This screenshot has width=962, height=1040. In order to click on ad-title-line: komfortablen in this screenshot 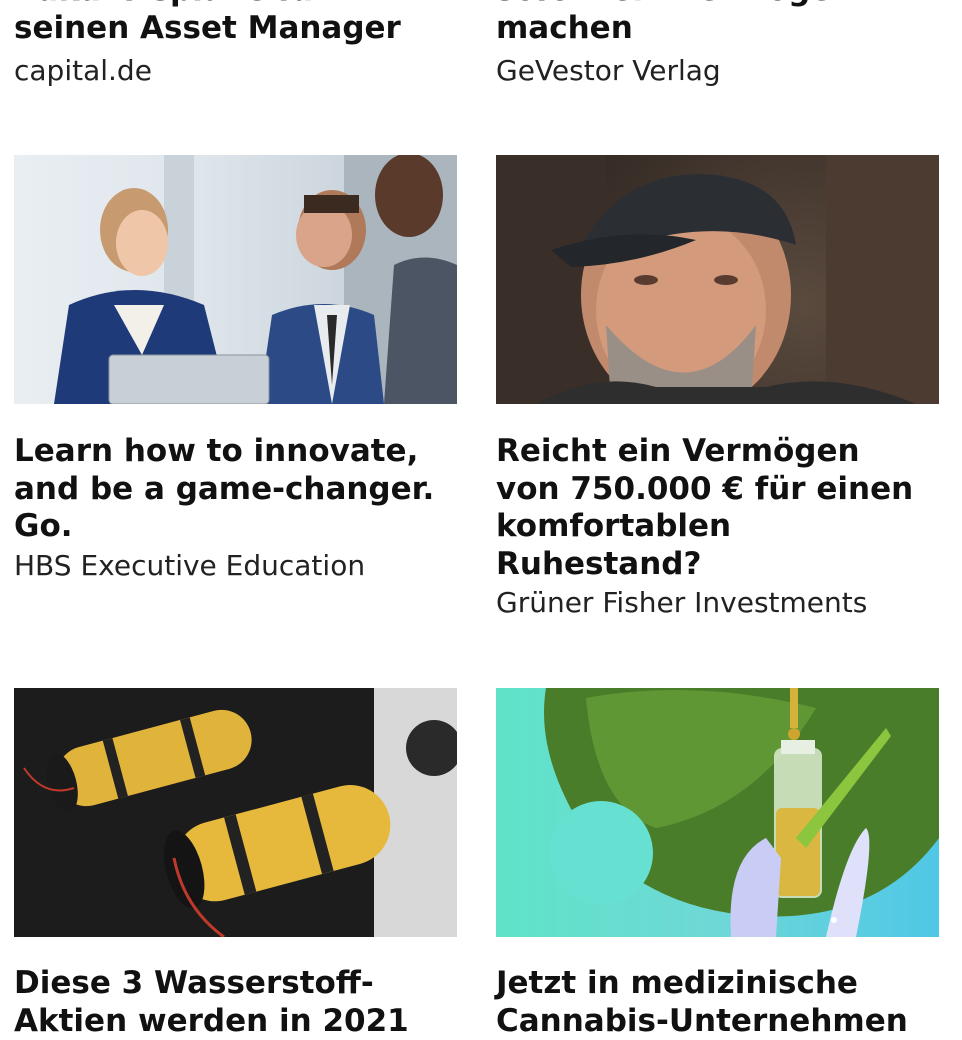, I will do `click(717, 527)`.